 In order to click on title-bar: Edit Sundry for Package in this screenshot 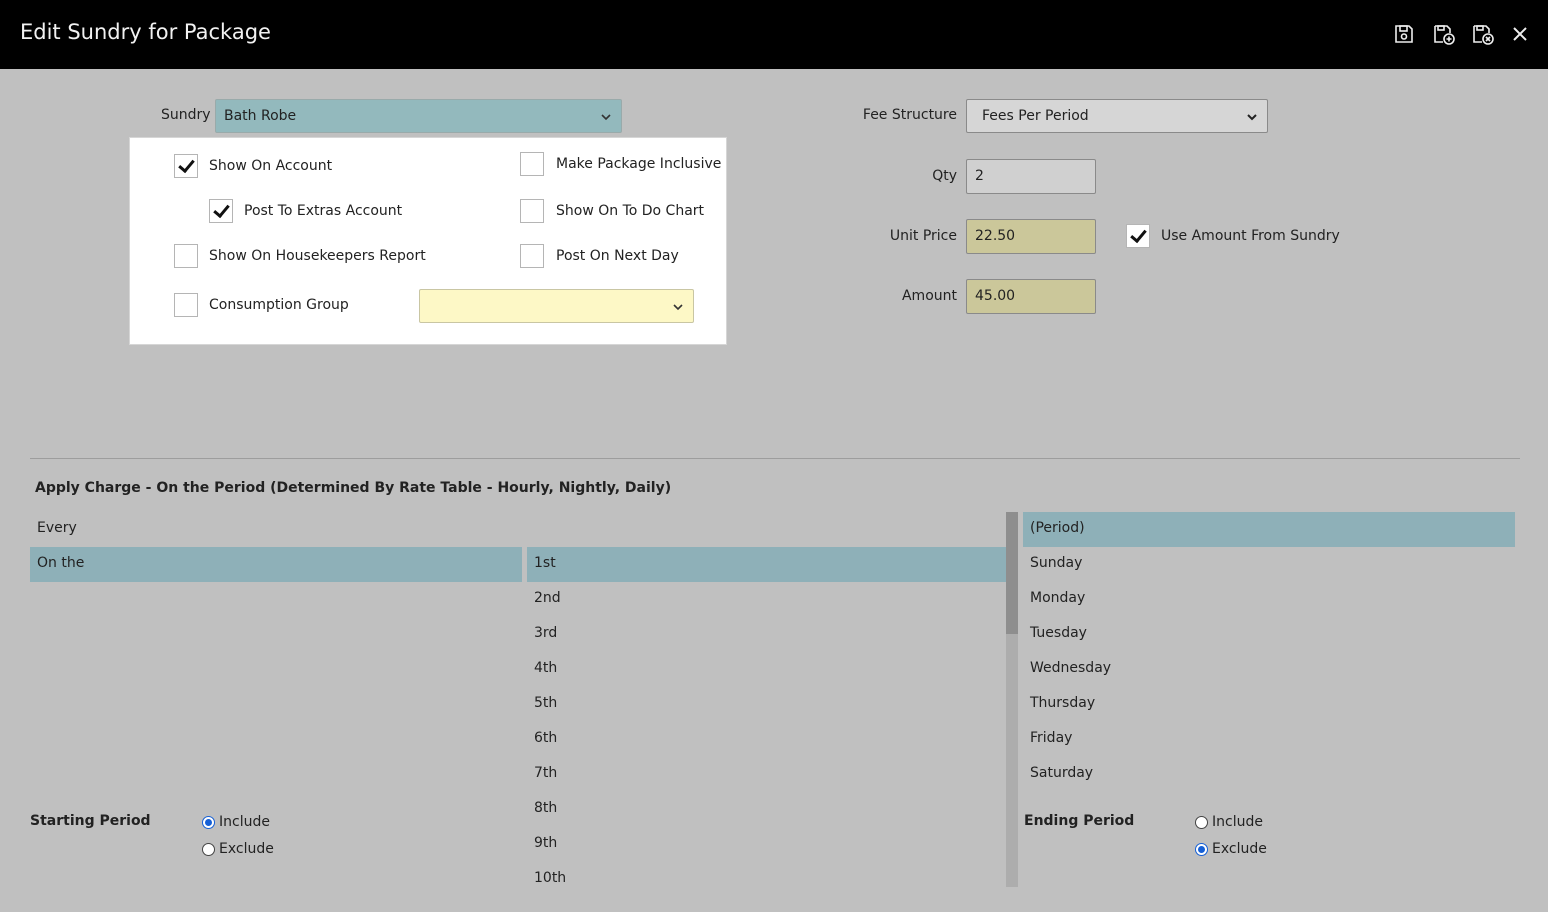, I will do `click(774, 34)`.